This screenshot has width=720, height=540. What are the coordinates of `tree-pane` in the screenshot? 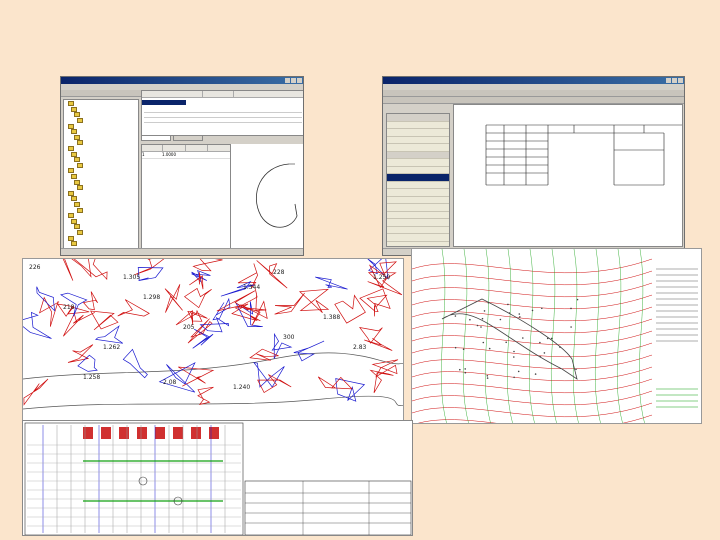 It's located at (101, 175).